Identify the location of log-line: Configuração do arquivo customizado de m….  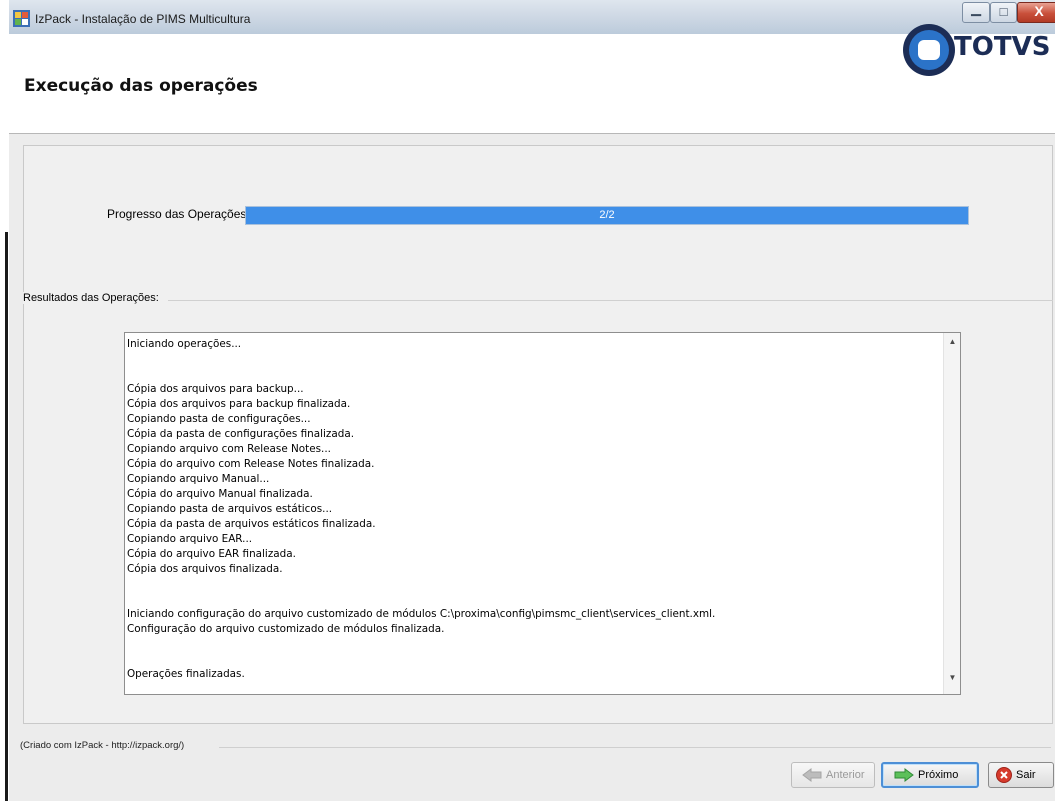
(286, 629).